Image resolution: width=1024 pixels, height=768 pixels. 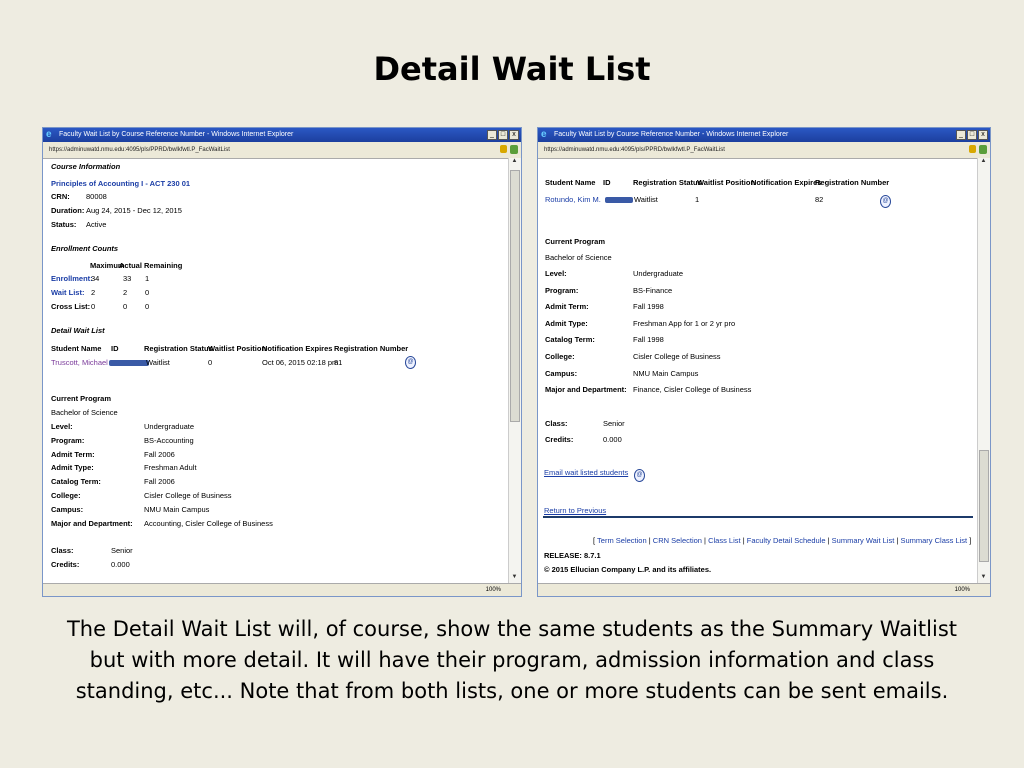 I want to click on student-position: 0, so click(x=210, y=362).